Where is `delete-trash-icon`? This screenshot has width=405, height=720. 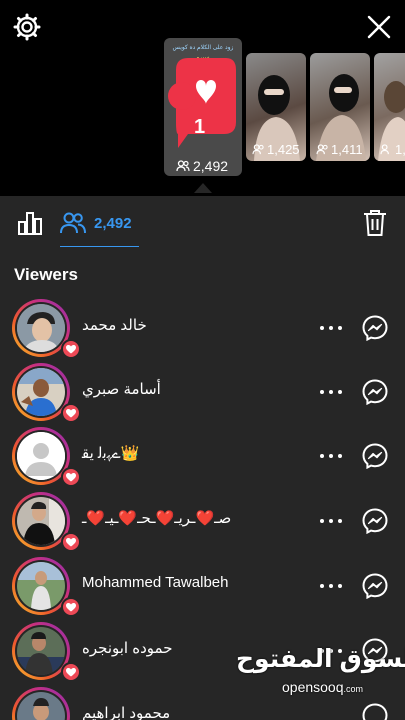 delete-trash-icon is located at coordinates (375, 223).